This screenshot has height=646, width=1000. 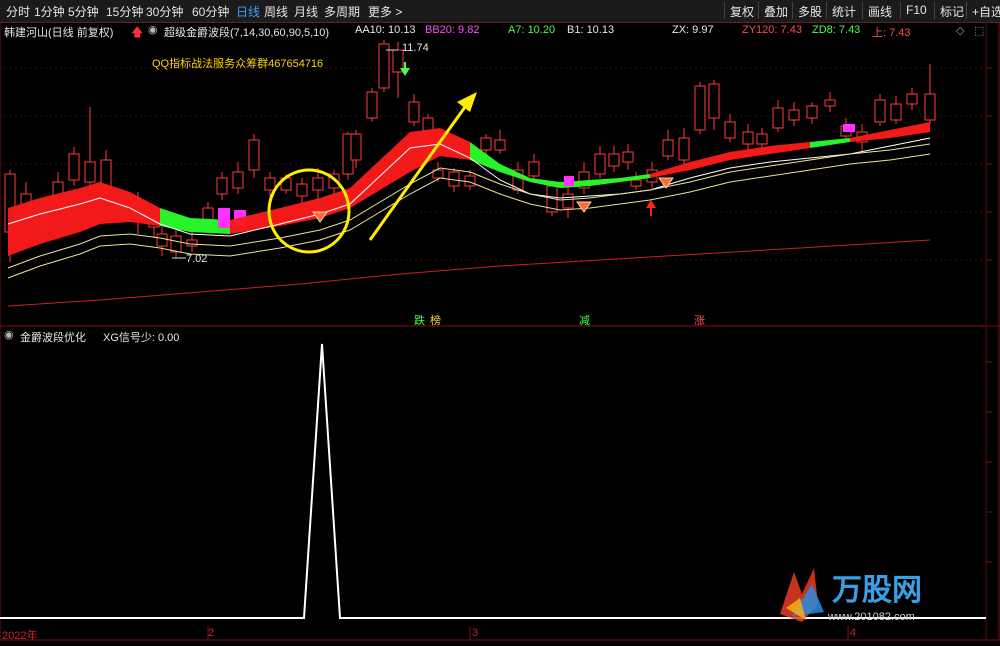 I want to click on sub-indicator-title: 金爵波段优化, so click(x=53, y=337).